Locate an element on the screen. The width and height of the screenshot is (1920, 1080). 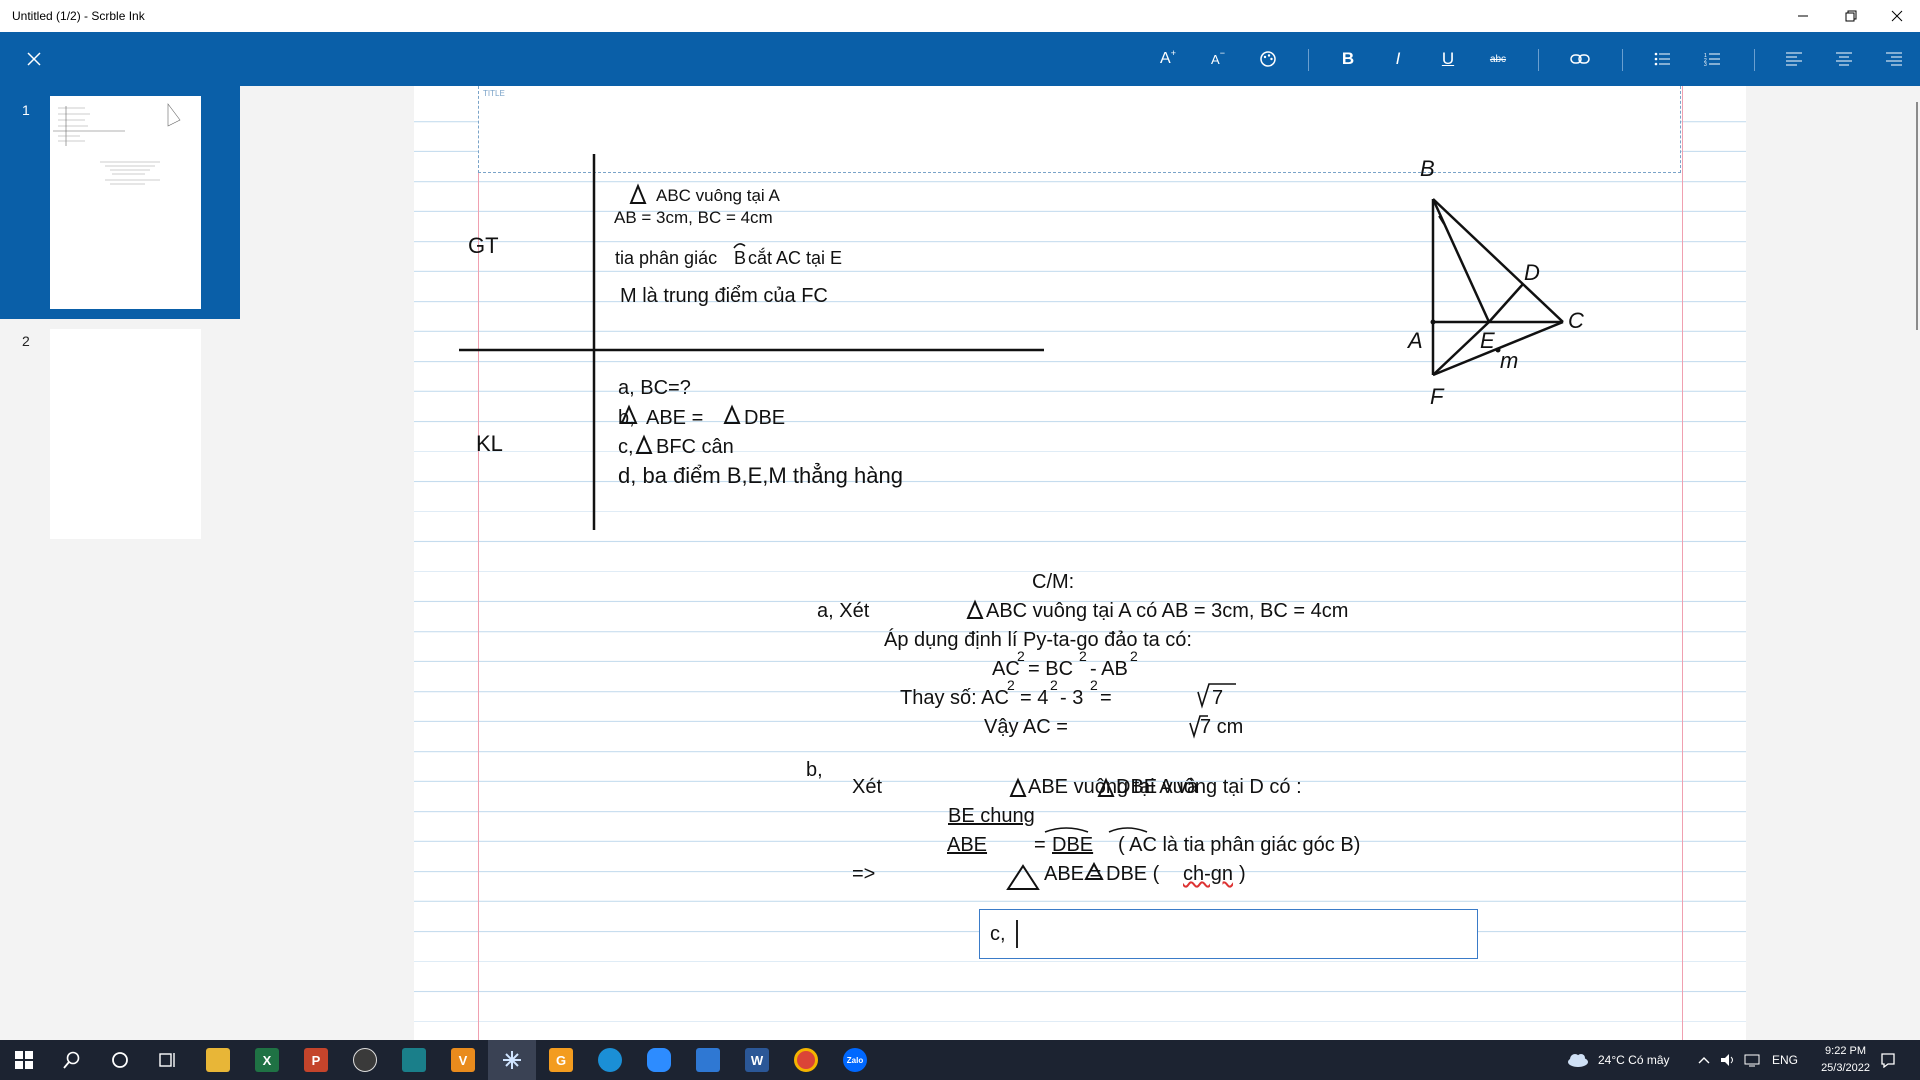
figure-label-m: m is located at coordinates (1509, 360).